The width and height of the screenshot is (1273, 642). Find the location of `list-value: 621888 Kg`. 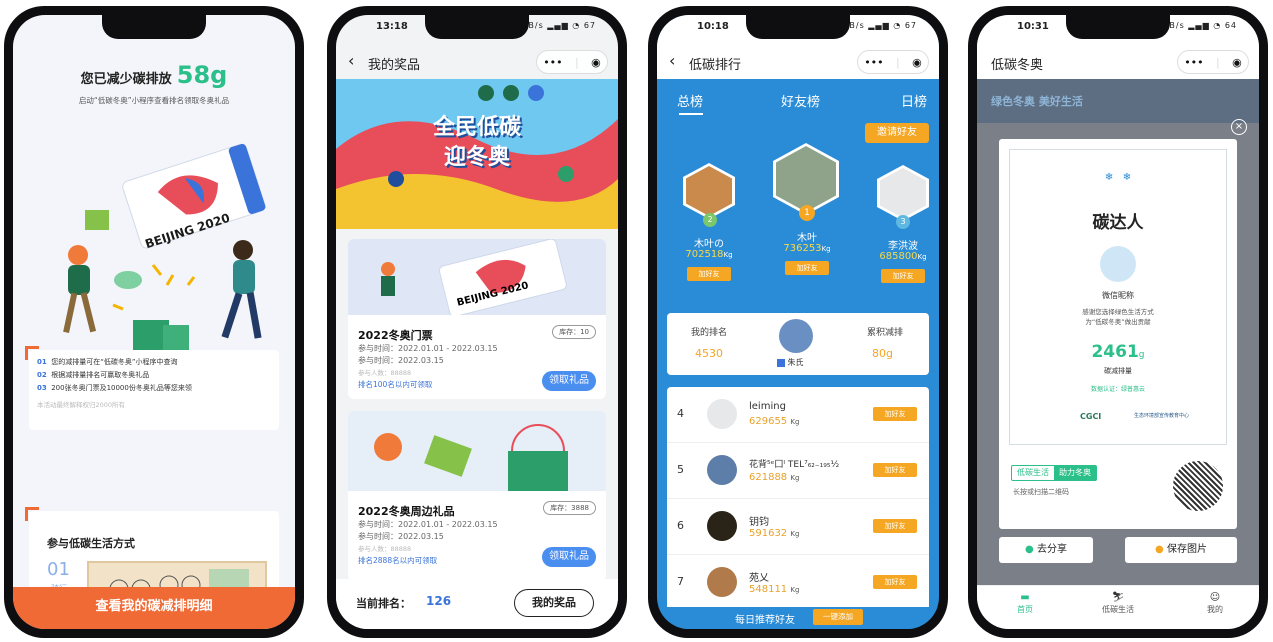

list-value: 621888 Kg is located at coordinates (774, 477).